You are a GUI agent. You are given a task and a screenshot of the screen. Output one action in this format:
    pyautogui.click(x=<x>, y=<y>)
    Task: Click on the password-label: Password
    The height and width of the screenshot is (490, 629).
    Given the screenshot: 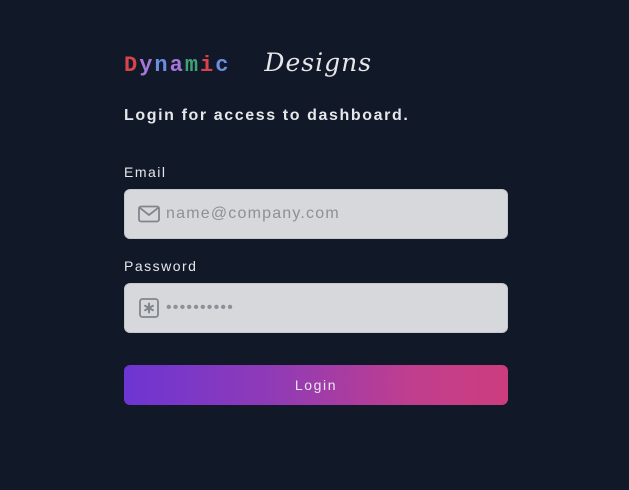 What is the action you would take?
    pyautogui.click(x=161, y=266)
    